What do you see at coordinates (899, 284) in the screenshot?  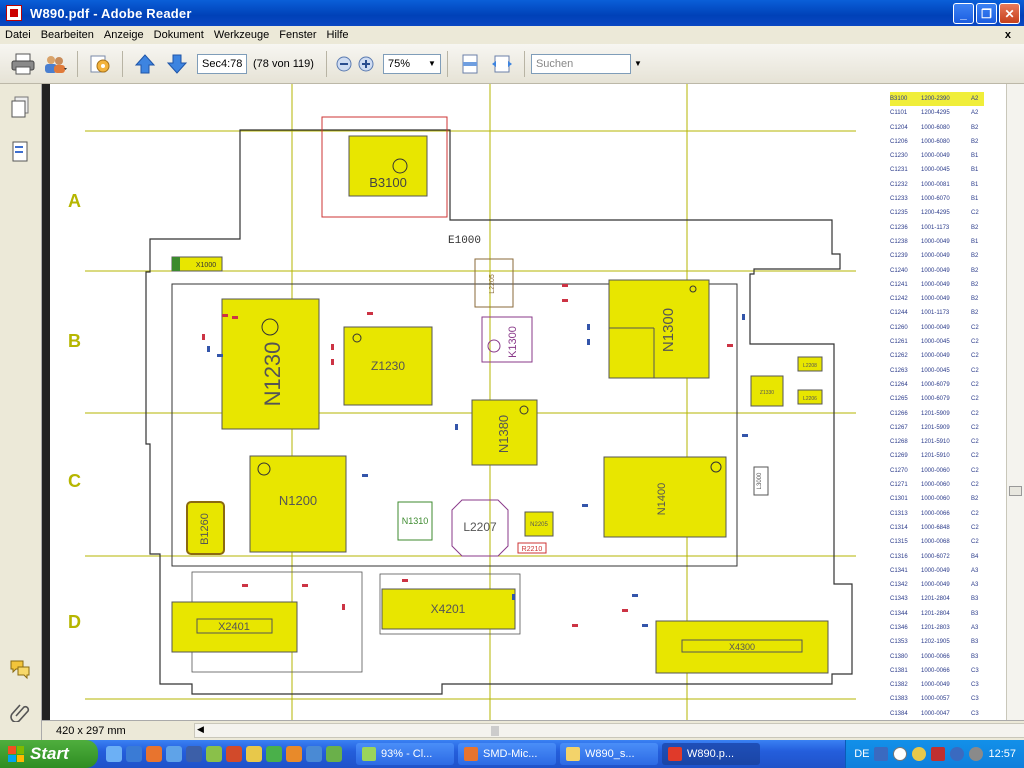 I see `parts-cell-ref: C1241` at bounding box center [899, 284].